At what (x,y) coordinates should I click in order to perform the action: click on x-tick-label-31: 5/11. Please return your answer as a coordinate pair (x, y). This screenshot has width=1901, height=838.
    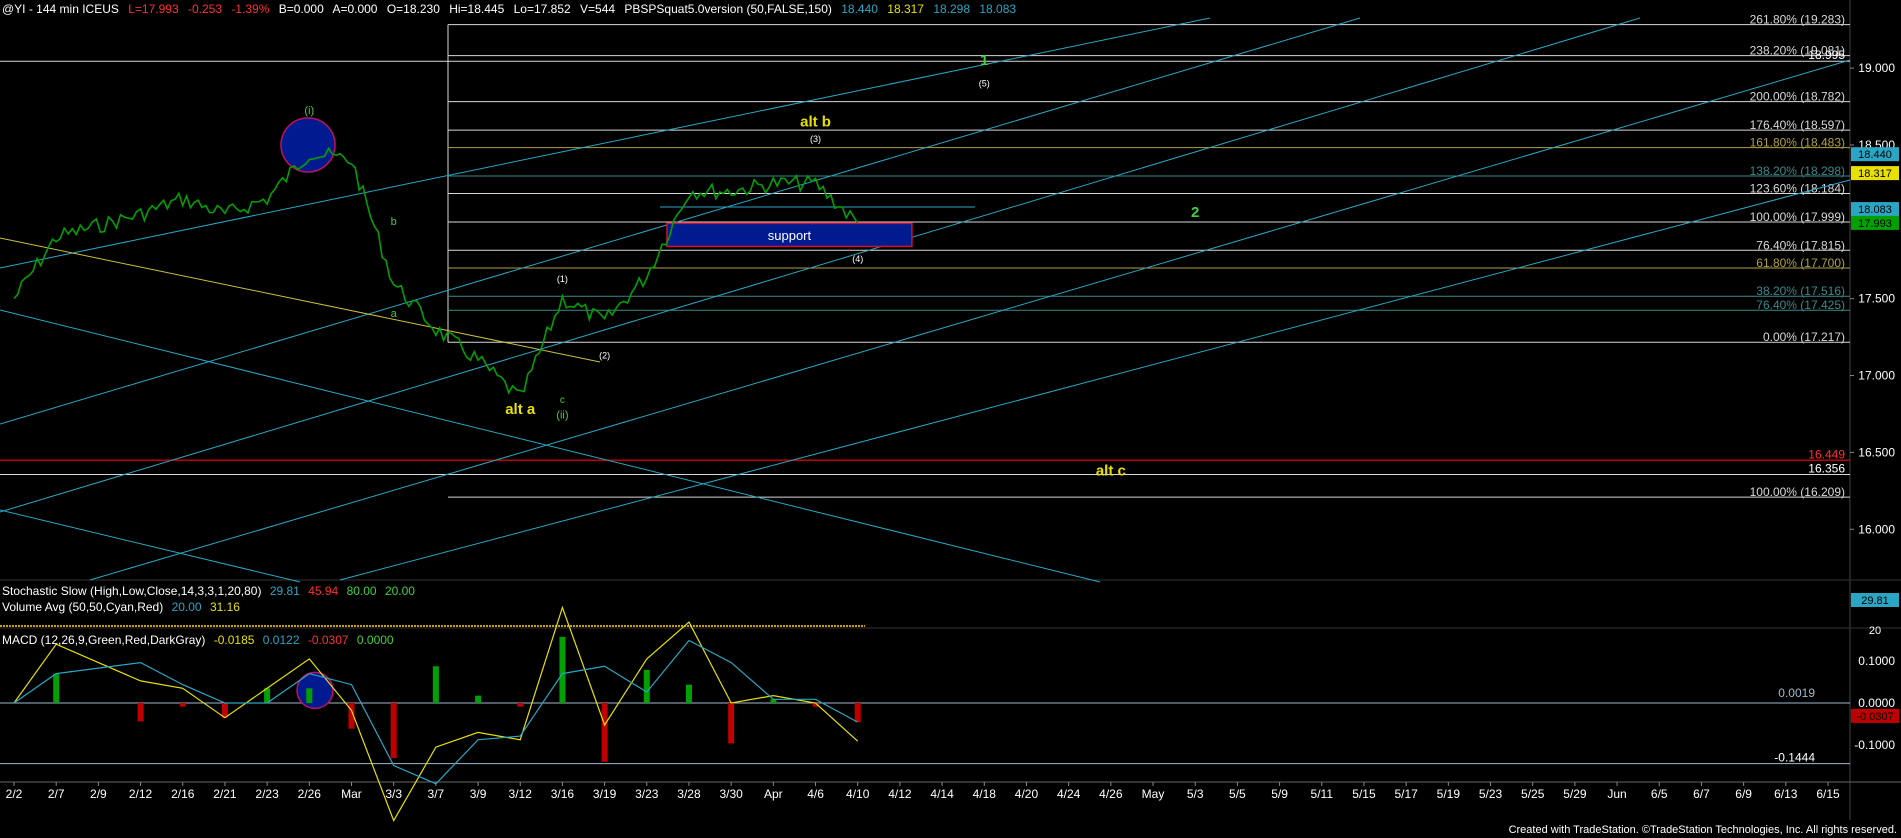
    Looking at the image, I should click on (1322, 794).